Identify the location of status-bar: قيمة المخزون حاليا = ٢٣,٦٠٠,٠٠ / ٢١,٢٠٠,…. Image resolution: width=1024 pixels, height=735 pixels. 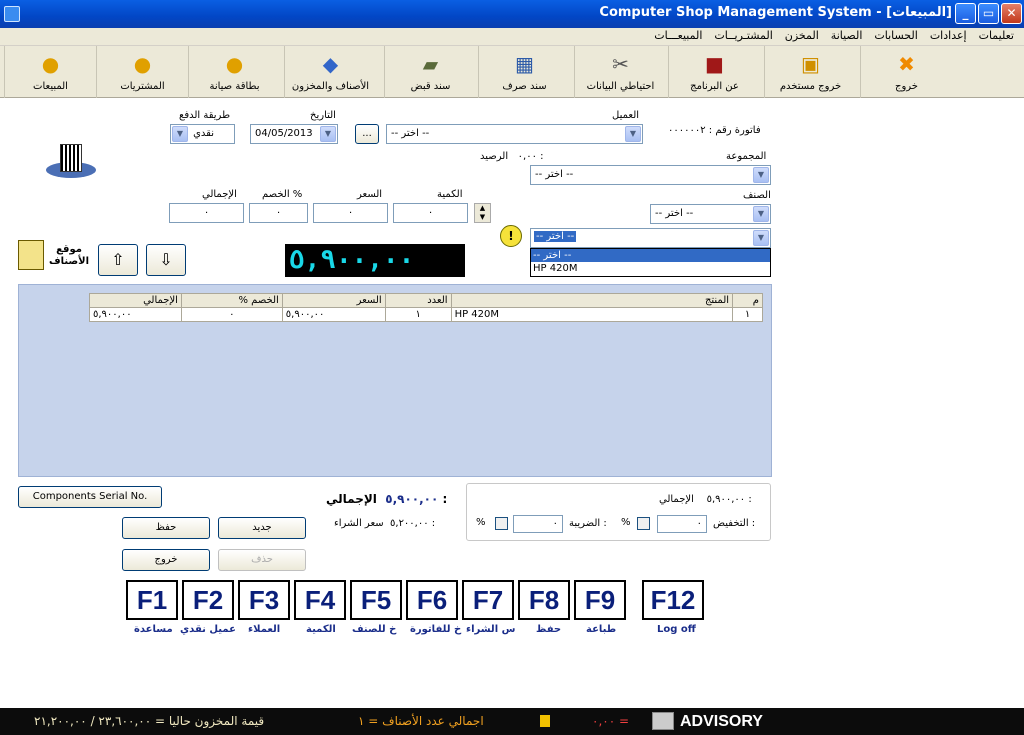
(512, 721).